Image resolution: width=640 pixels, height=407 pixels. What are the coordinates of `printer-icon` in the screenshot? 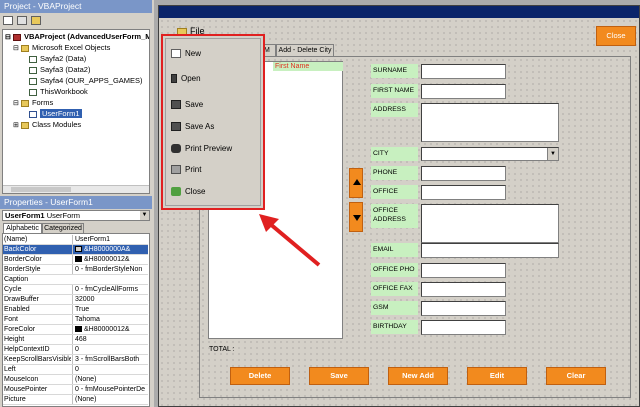 It's located at (176, 170).